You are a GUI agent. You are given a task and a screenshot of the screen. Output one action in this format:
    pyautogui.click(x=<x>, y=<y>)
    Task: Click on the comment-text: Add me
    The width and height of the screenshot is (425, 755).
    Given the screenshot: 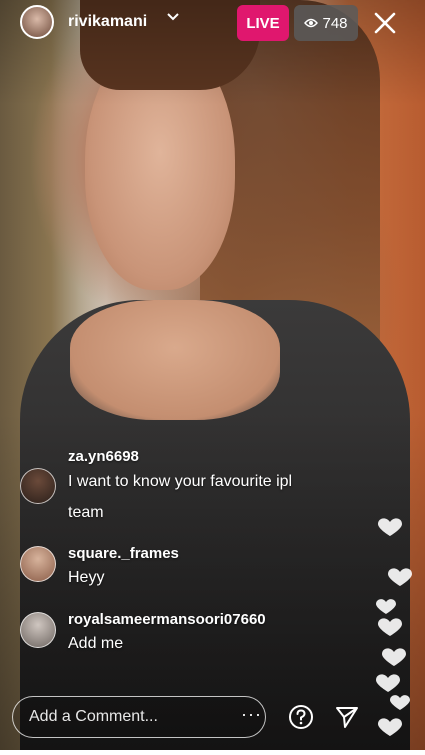 What is the action you would take?
    pyautogui.click(x=96, y=643)
    